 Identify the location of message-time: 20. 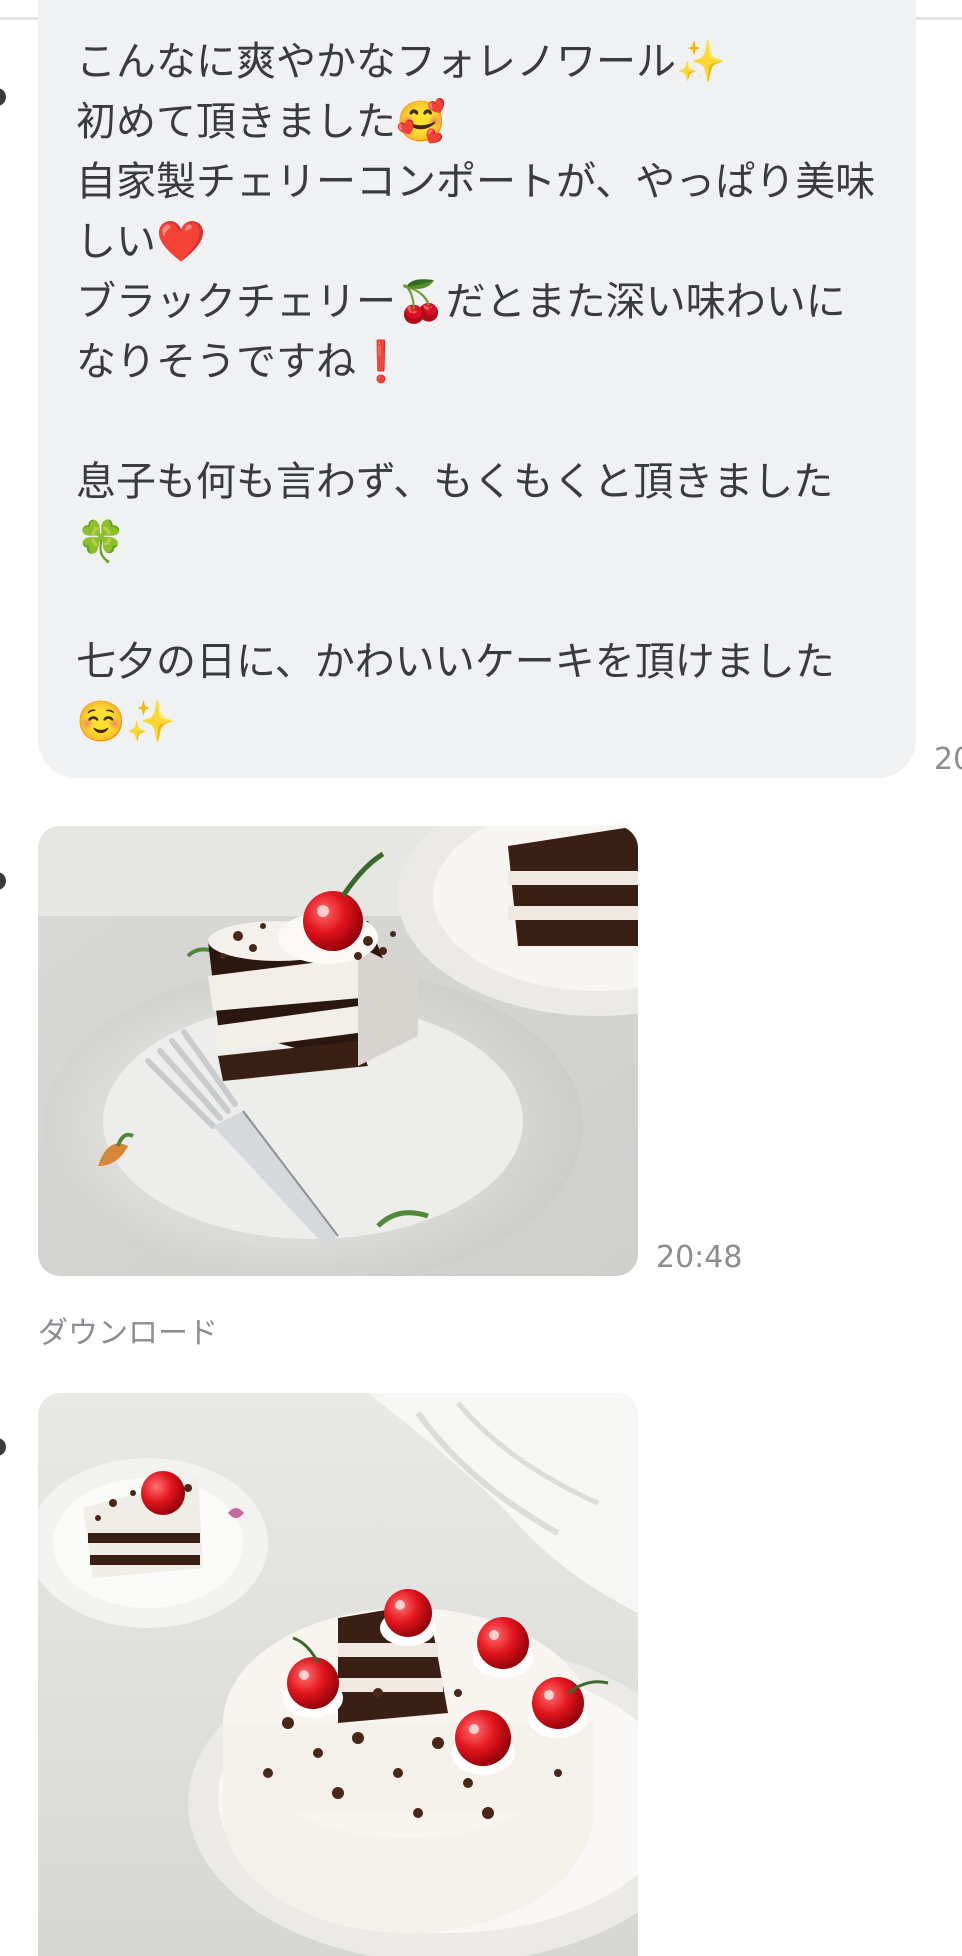
(948, 759).